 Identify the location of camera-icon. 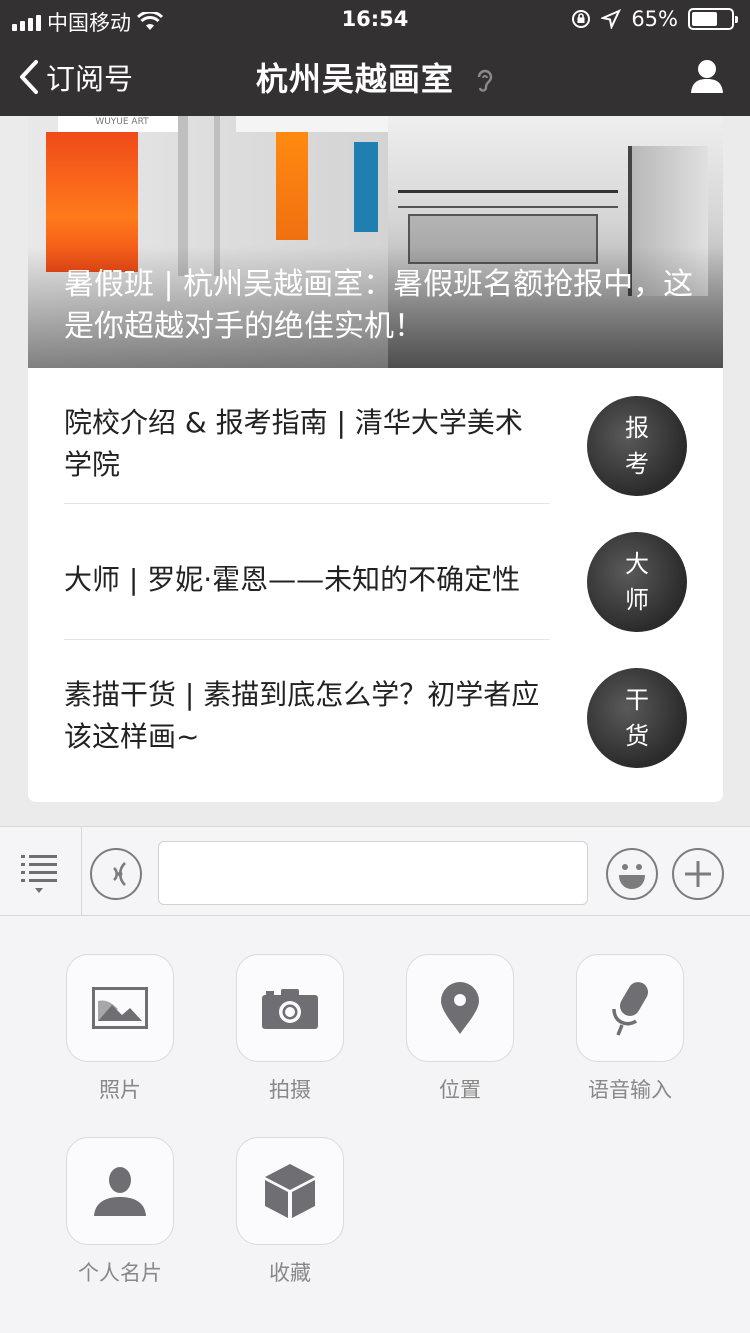
(290, 1009).